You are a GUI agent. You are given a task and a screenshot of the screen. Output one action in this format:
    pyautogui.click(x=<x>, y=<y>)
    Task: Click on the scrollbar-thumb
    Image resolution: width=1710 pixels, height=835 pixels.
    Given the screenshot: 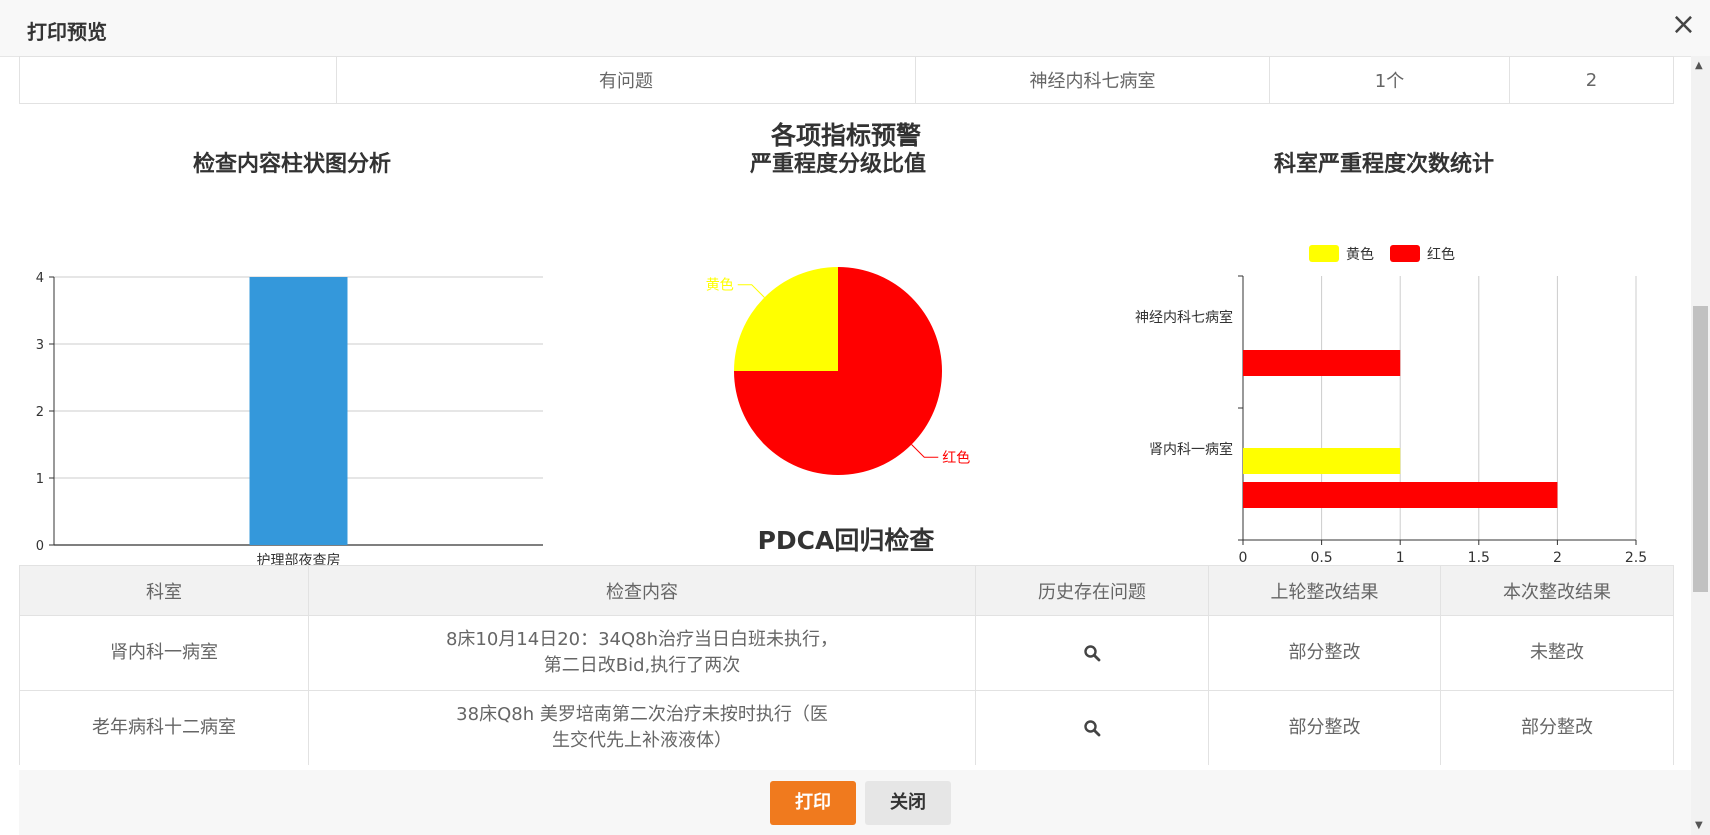 What is the action you would take?
    pyautogui.click(x=1700, y=449)
    